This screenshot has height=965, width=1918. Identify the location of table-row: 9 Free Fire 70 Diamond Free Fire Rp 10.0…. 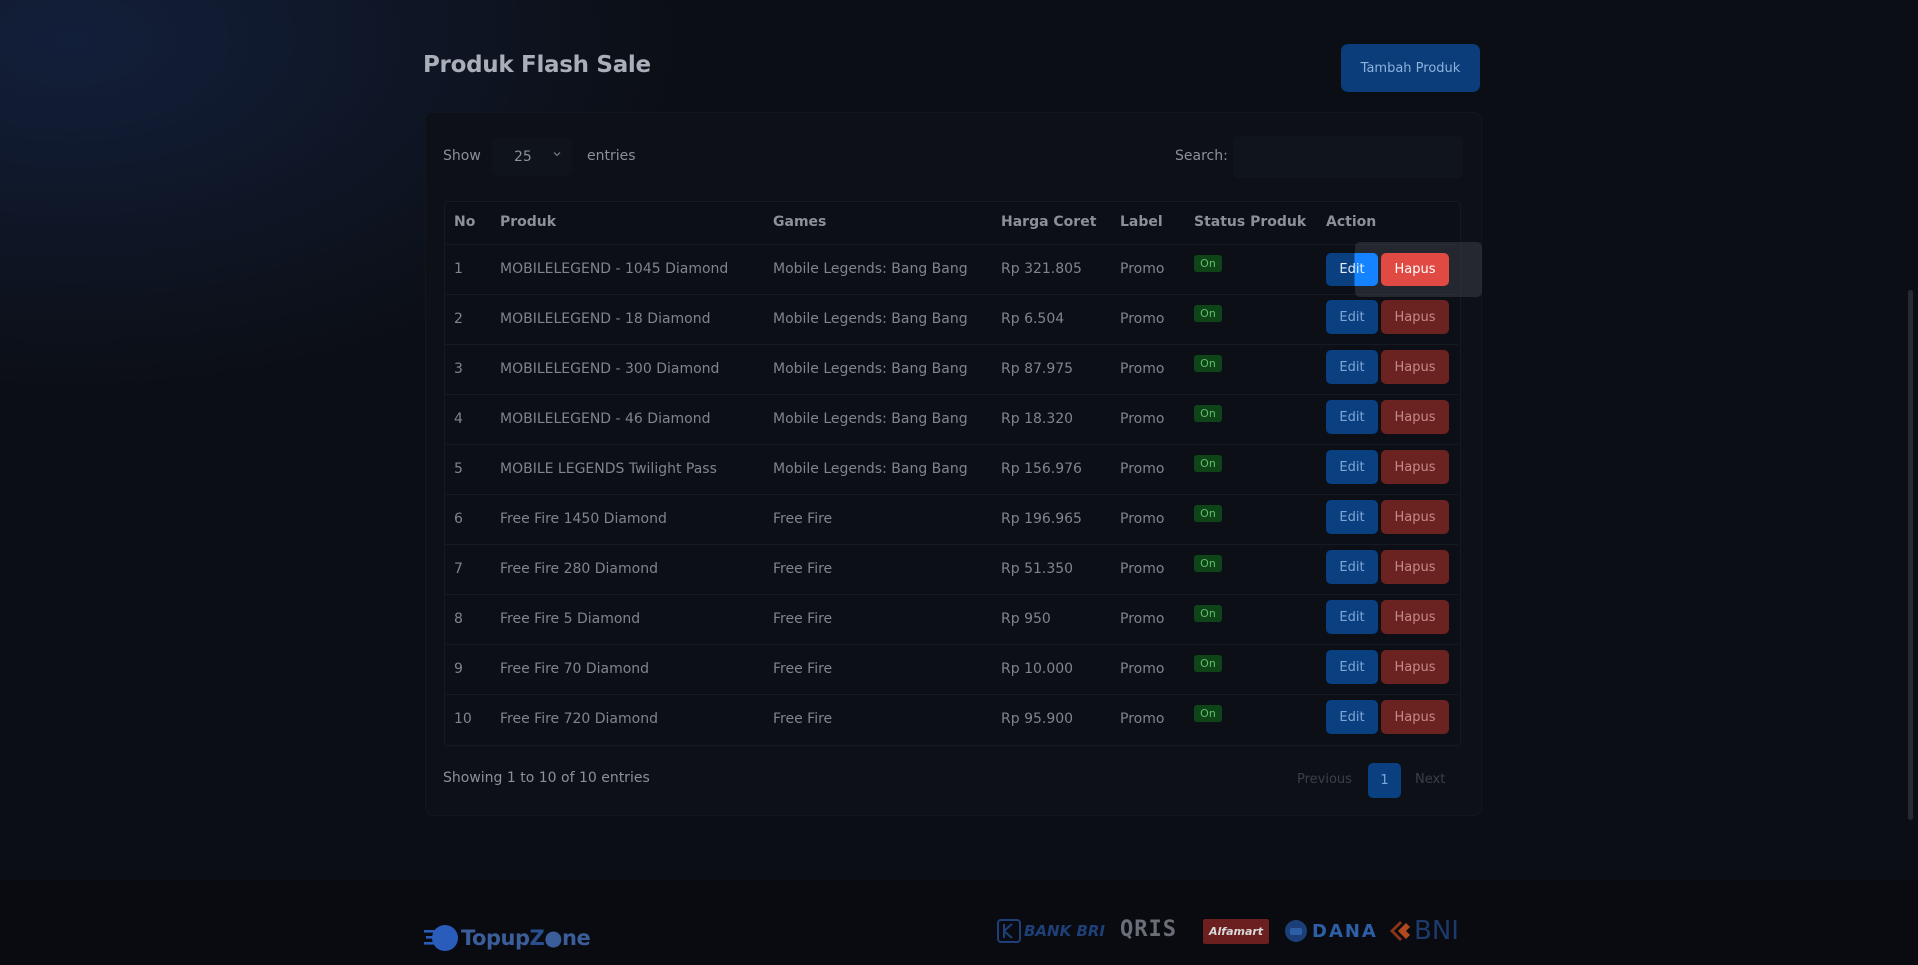
(951, 669).